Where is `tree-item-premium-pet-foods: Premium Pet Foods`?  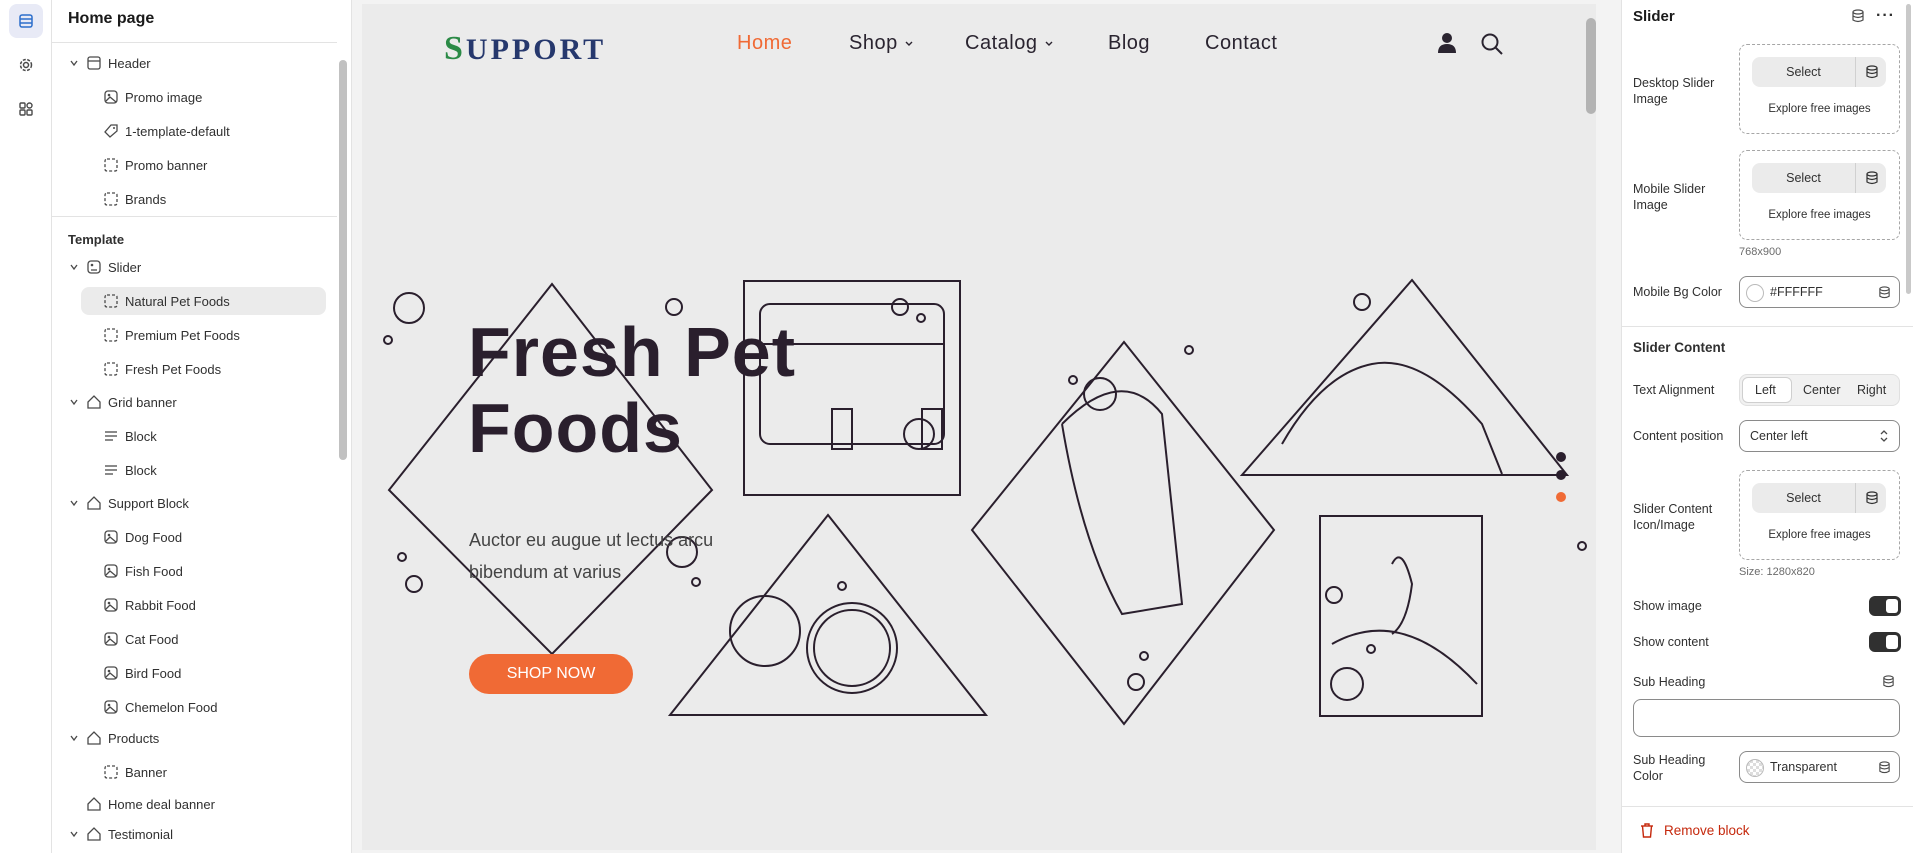 tree-item-premium-pet-foods: Premium Pet Foods is located at coordinates (195, 335).